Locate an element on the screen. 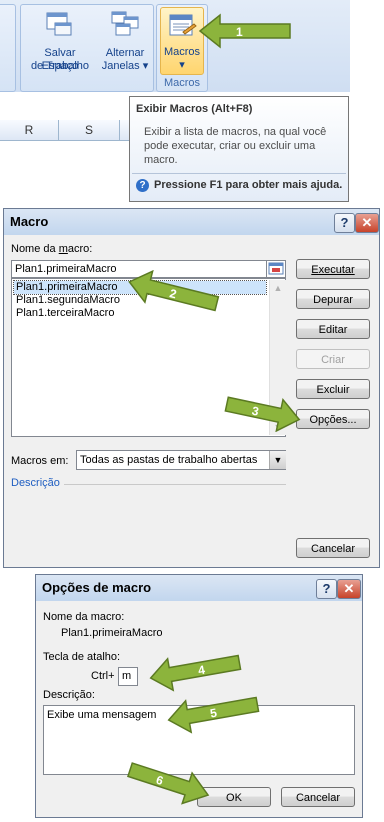 The height and width of the screenshot is (822, 384). dialog-title: Macro is located at coordinates (191, 222).